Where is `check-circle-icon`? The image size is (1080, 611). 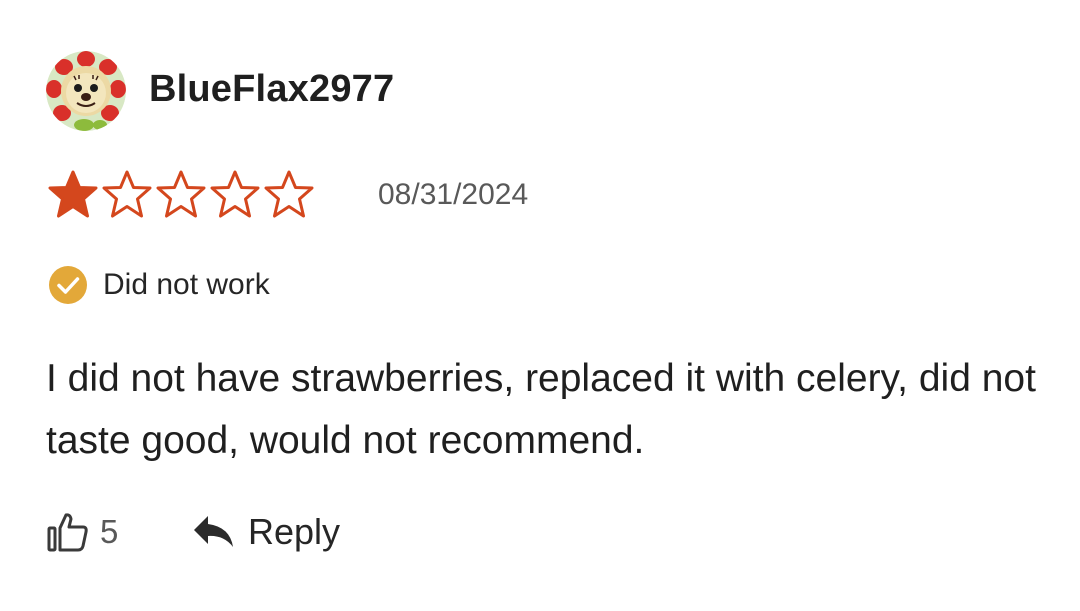
check-circle-icon is located at coordinates (68, 285).